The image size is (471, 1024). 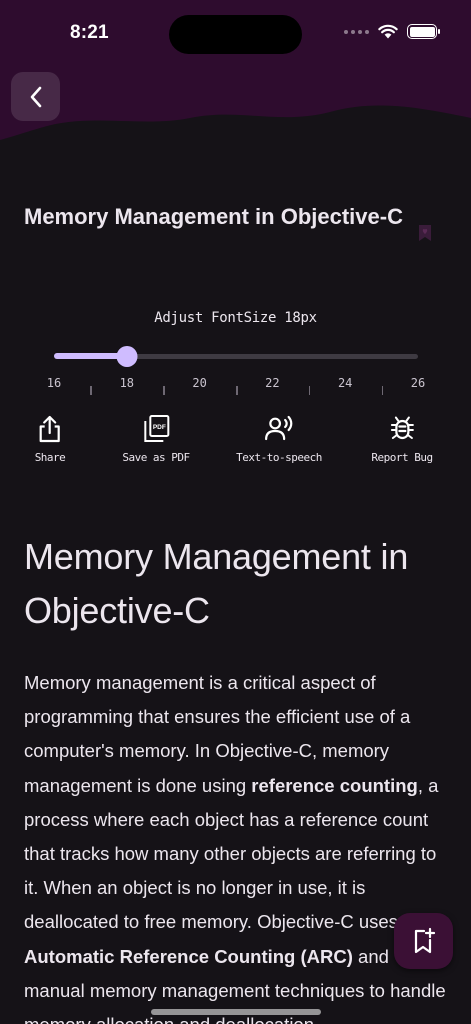 I want to click on share-button: Share, so click(x=50, y=439).